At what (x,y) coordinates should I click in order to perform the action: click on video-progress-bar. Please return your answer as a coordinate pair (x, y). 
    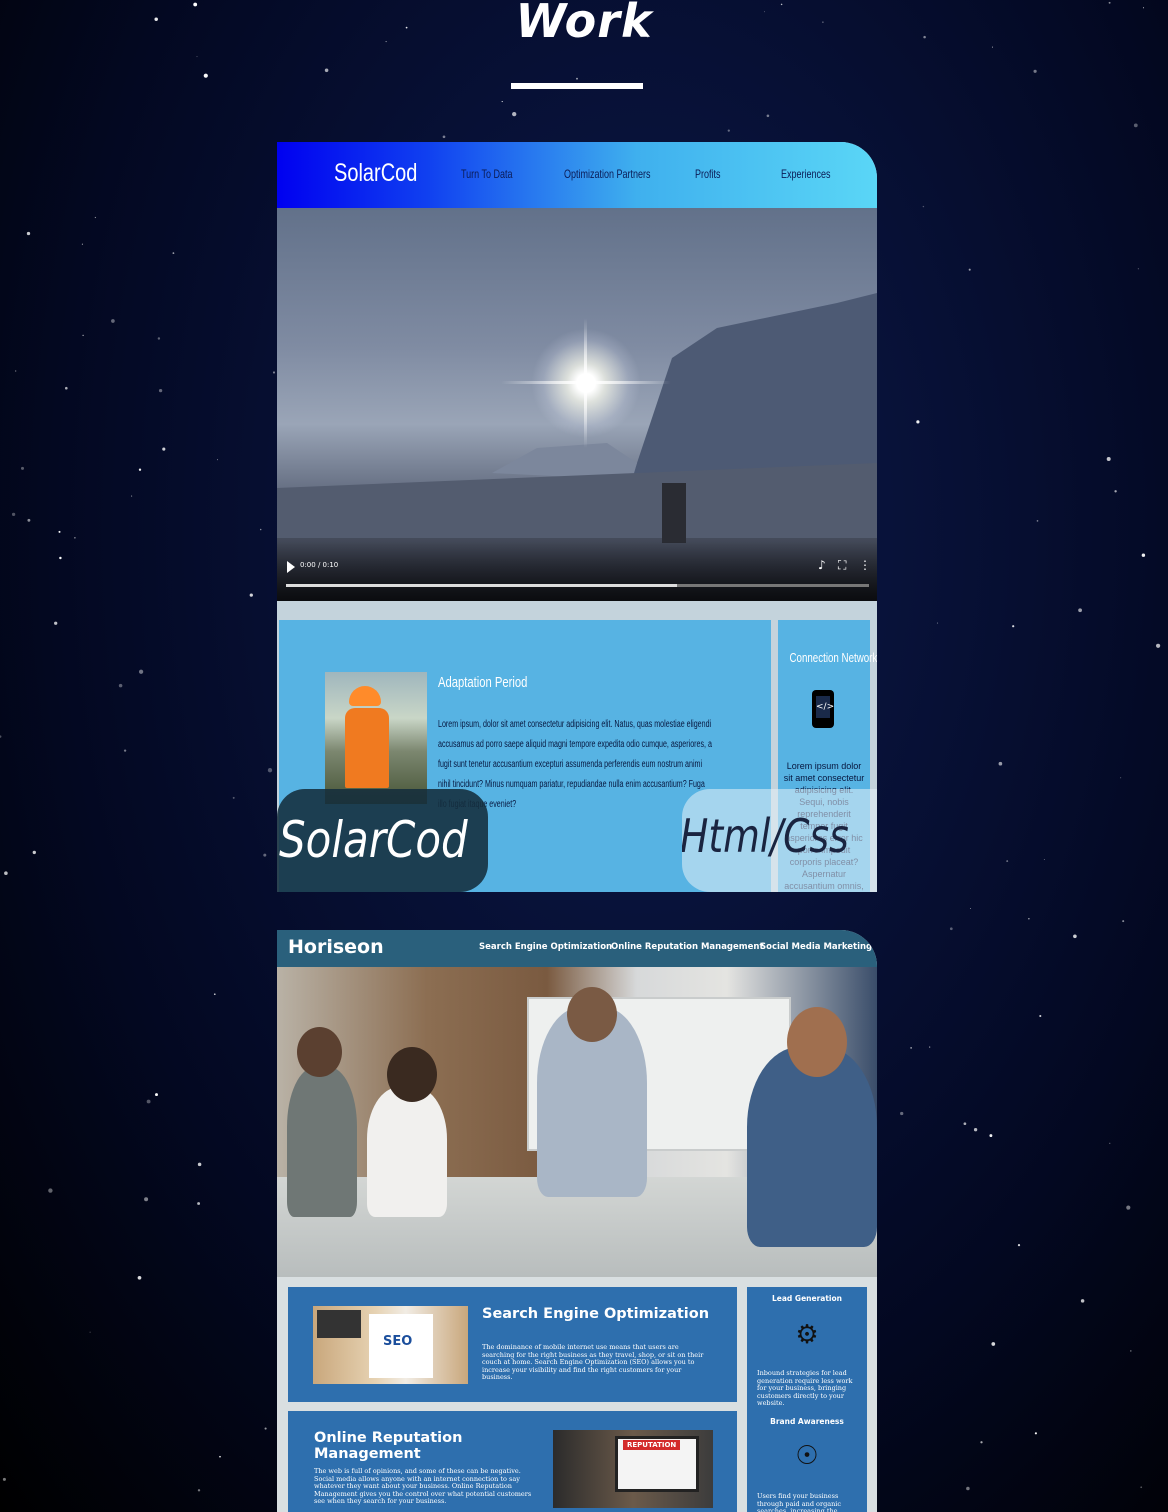
    Looking at the image, I should click on (577, 585).